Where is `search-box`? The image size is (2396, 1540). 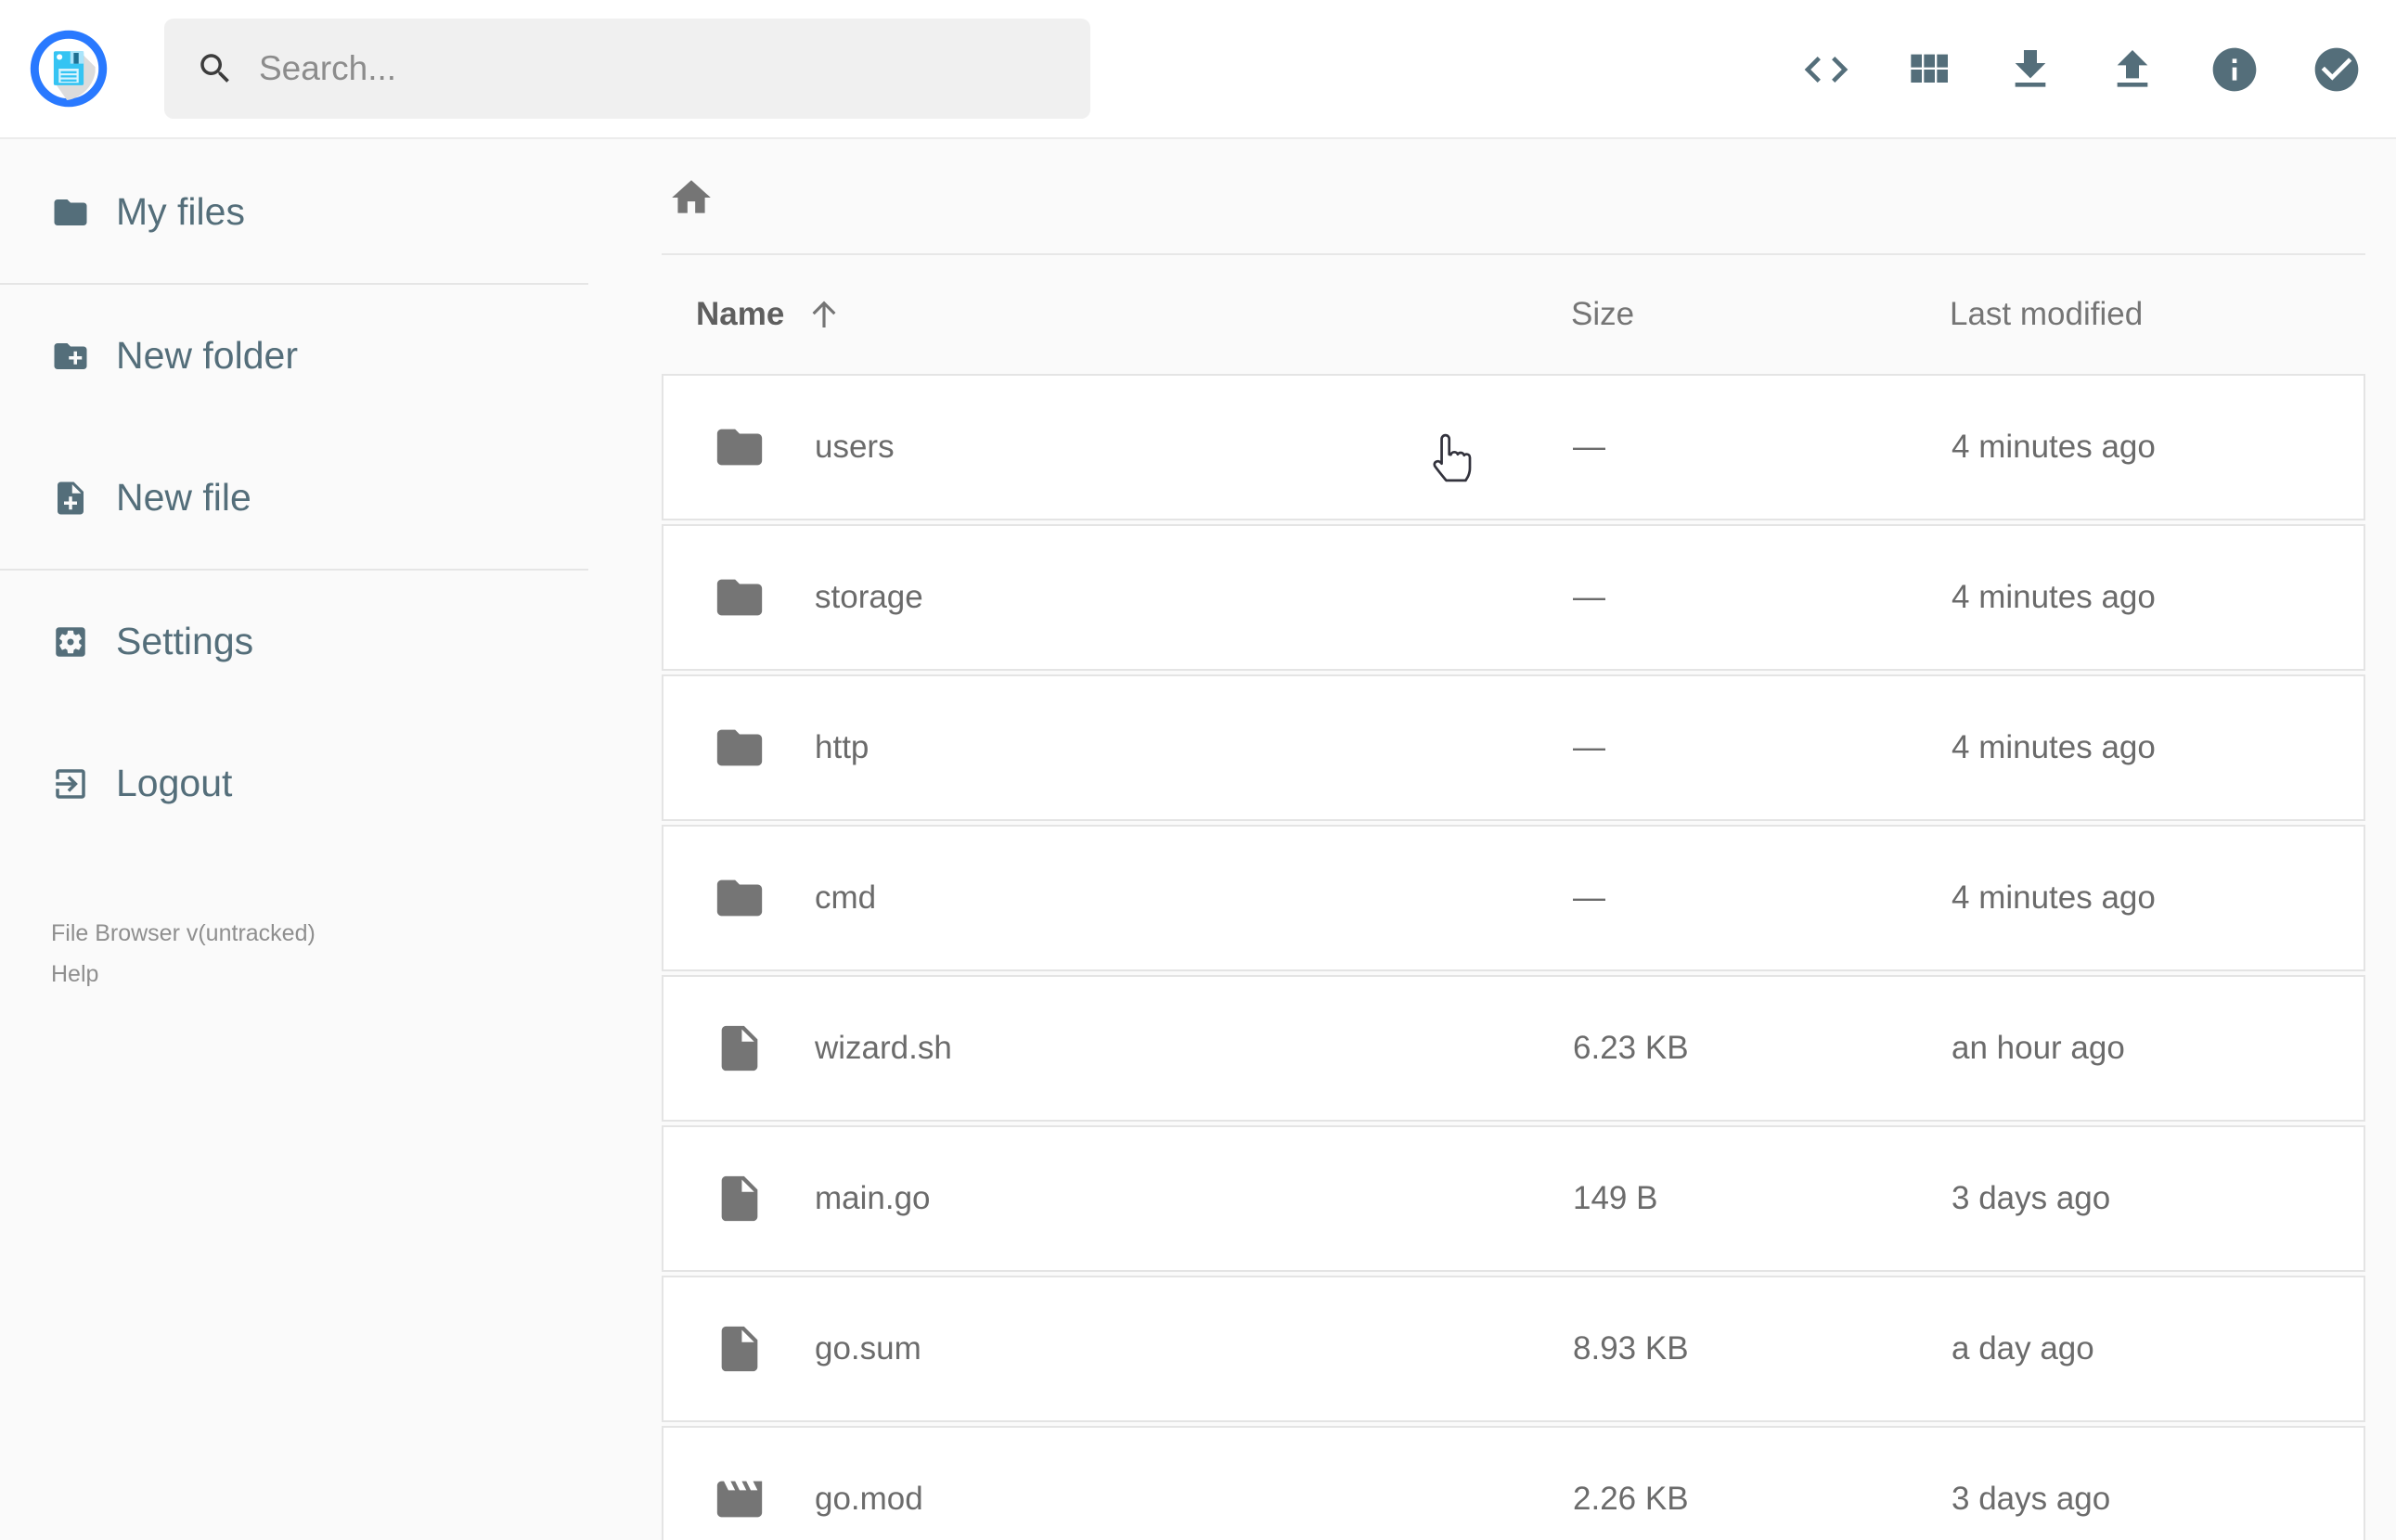 search-box is located at coordinates (627, 69).